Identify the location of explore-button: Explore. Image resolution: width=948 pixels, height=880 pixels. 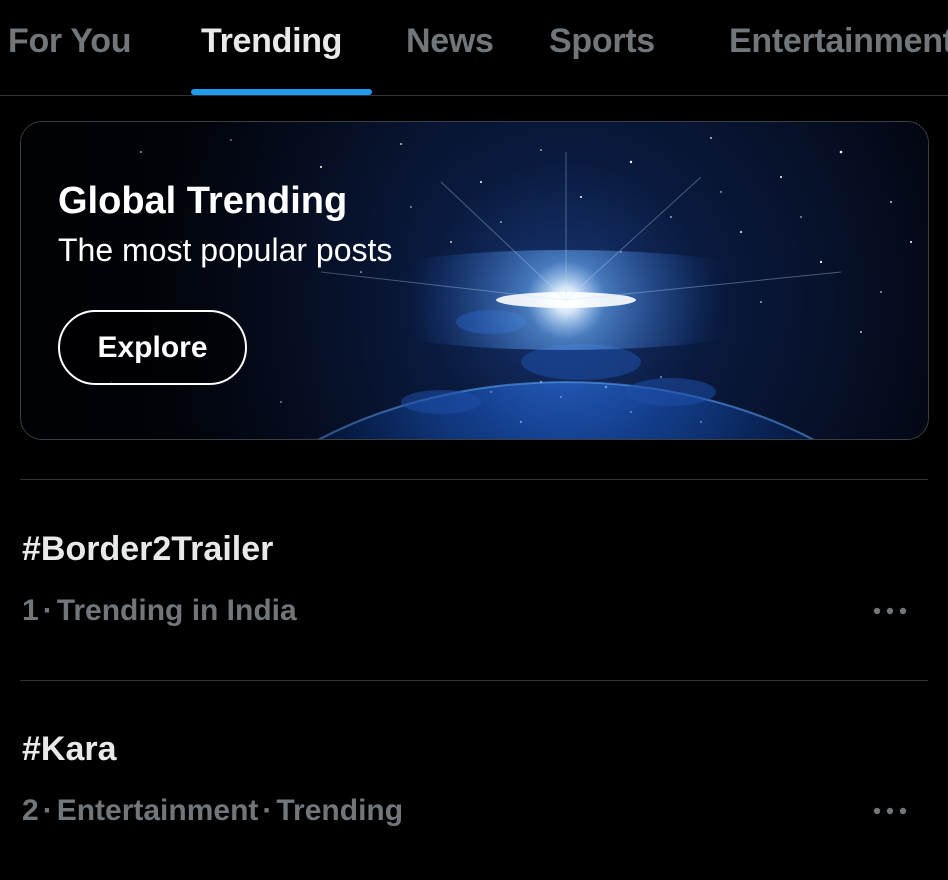
(152, 347).